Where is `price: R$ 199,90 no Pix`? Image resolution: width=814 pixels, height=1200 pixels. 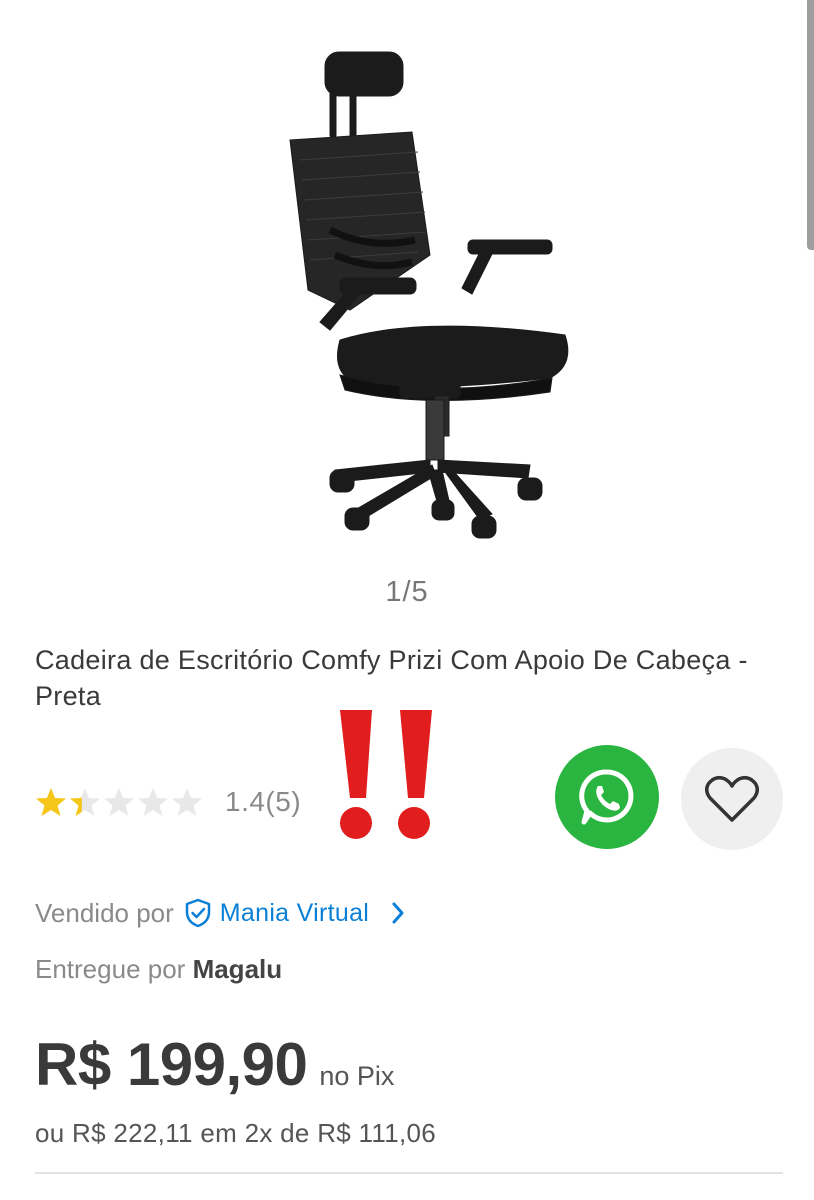
price: R$ 199,90 no Pix is located at coordinates (214, 1064).